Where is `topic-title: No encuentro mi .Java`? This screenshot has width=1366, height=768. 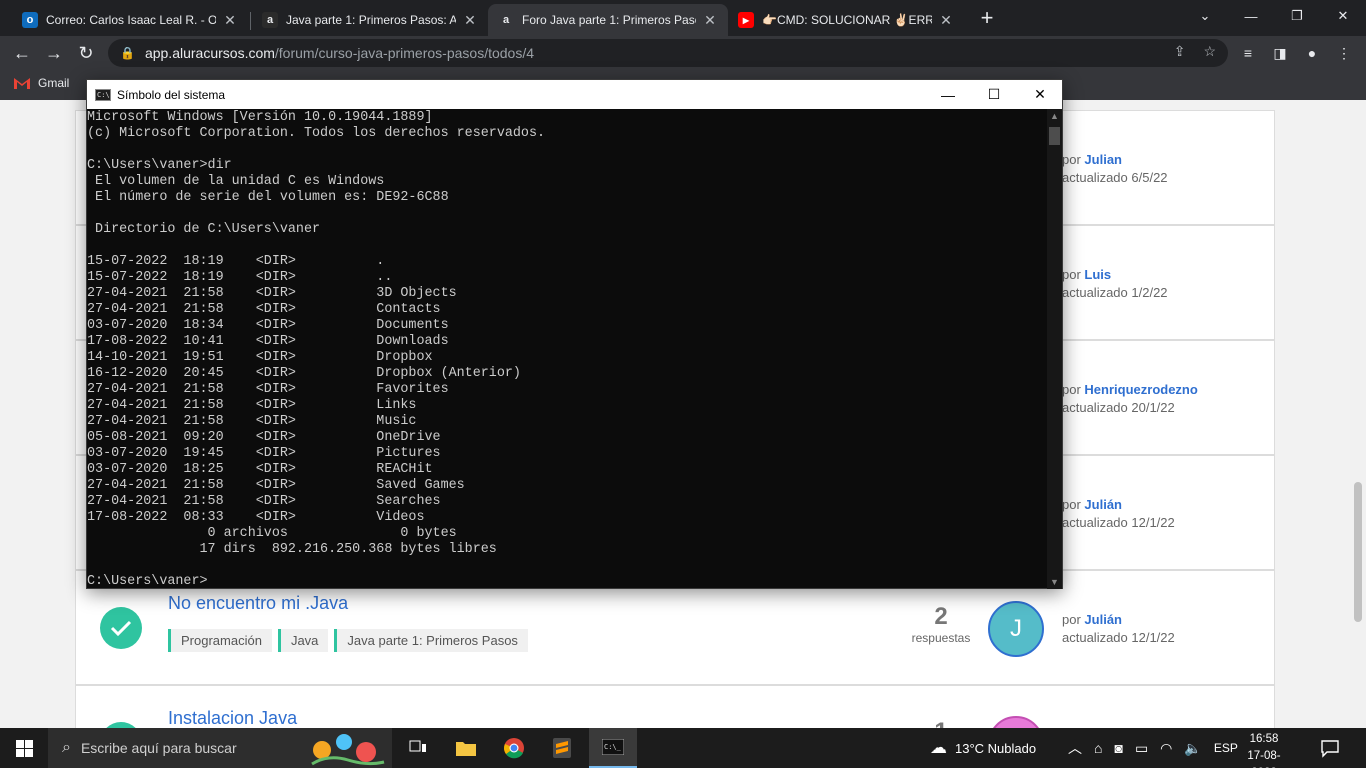
topic-title: No encuentro mi .Java is located at coordinates (258, 603).